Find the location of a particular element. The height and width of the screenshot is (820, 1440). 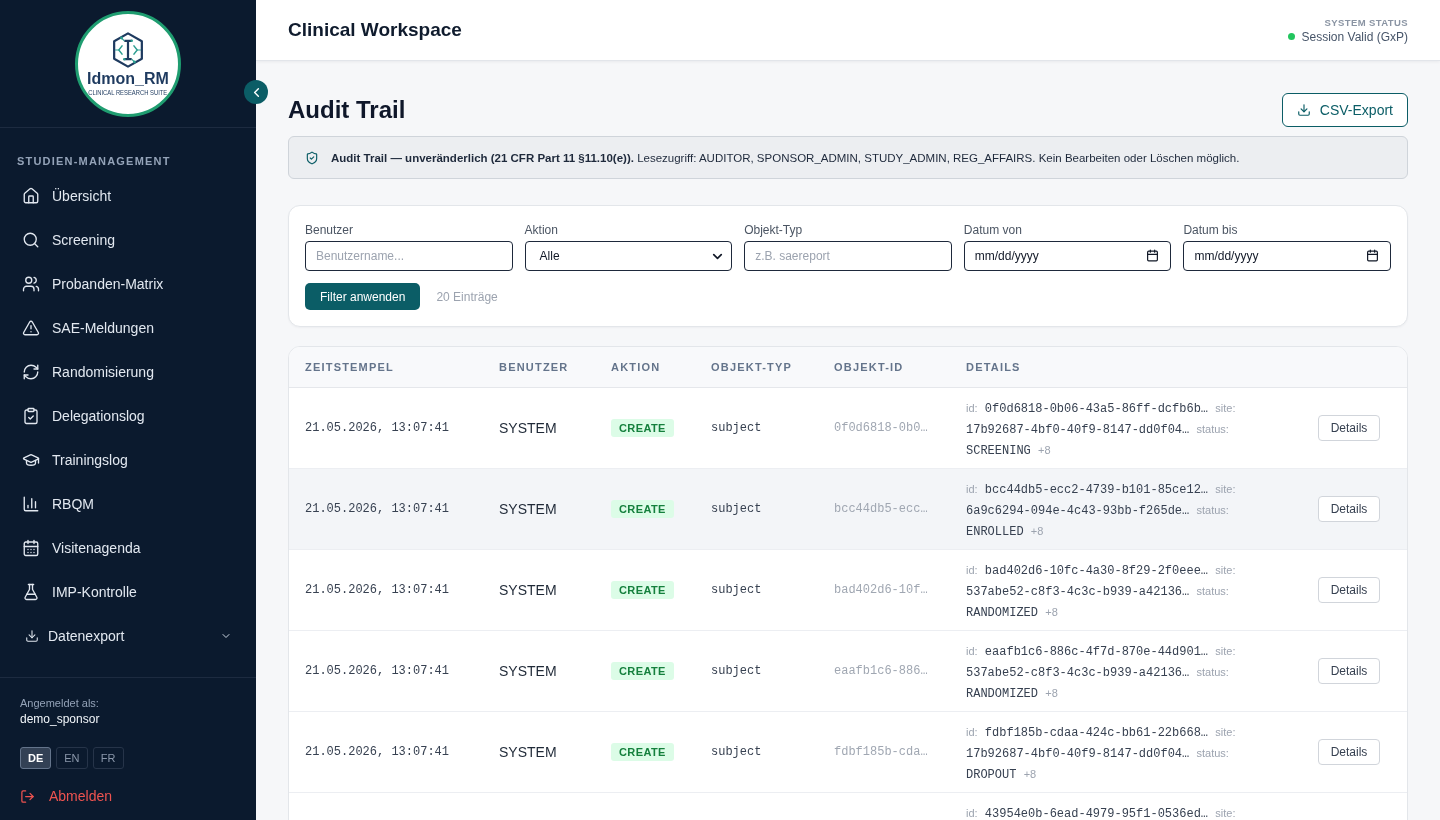

nav-item: Probanden-Matrix is located at coordinates (128, 284).